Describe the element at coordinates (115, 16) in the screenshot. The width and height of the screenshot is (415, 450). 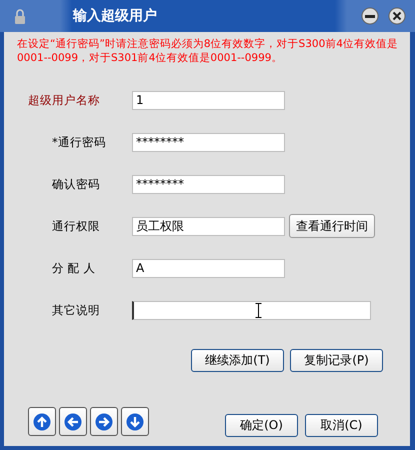
I see `window-title: 输入超级用户` at that location.